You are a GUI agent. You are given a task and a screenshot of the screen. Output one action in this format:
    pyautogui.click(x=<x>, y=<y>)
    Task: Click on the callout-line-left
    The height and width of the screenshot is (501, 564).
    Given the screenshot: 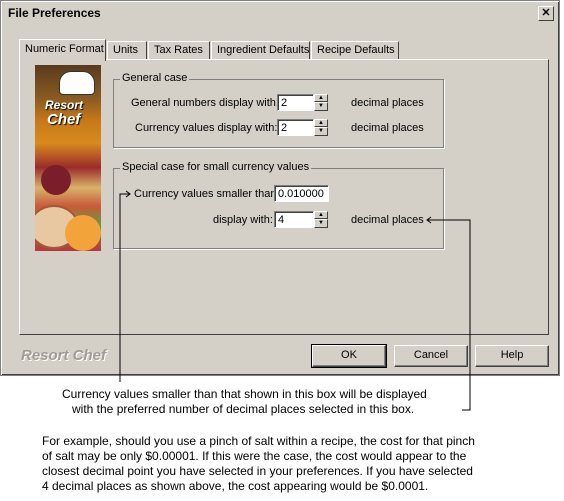 What is the action you would take?
    pyautogui.click(x=124, y=287)
    